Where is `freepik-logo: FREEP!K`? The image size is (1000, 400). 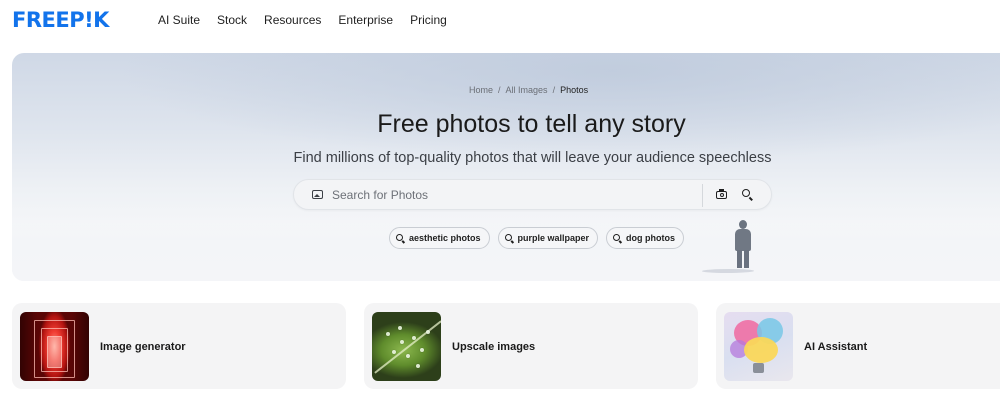
freepik-logo: FREEP!K is located at coordinates (60, 20).